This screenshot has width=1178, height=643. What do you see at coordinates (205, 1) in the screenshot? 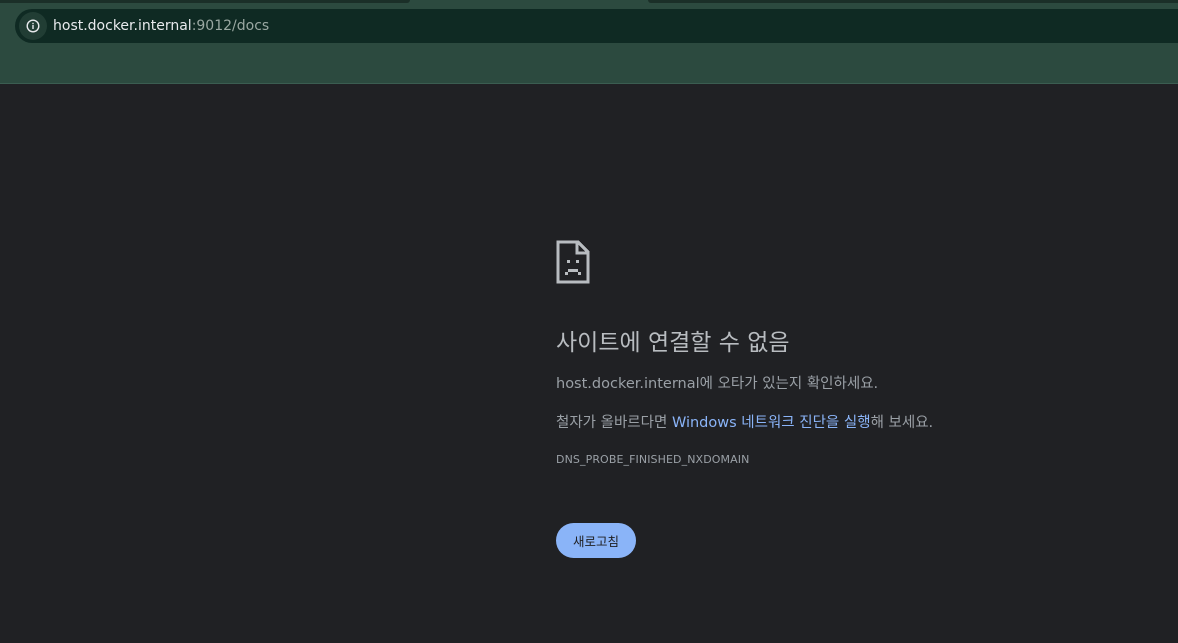
I see `tab-strip-left` at bounding box center [205, 1].